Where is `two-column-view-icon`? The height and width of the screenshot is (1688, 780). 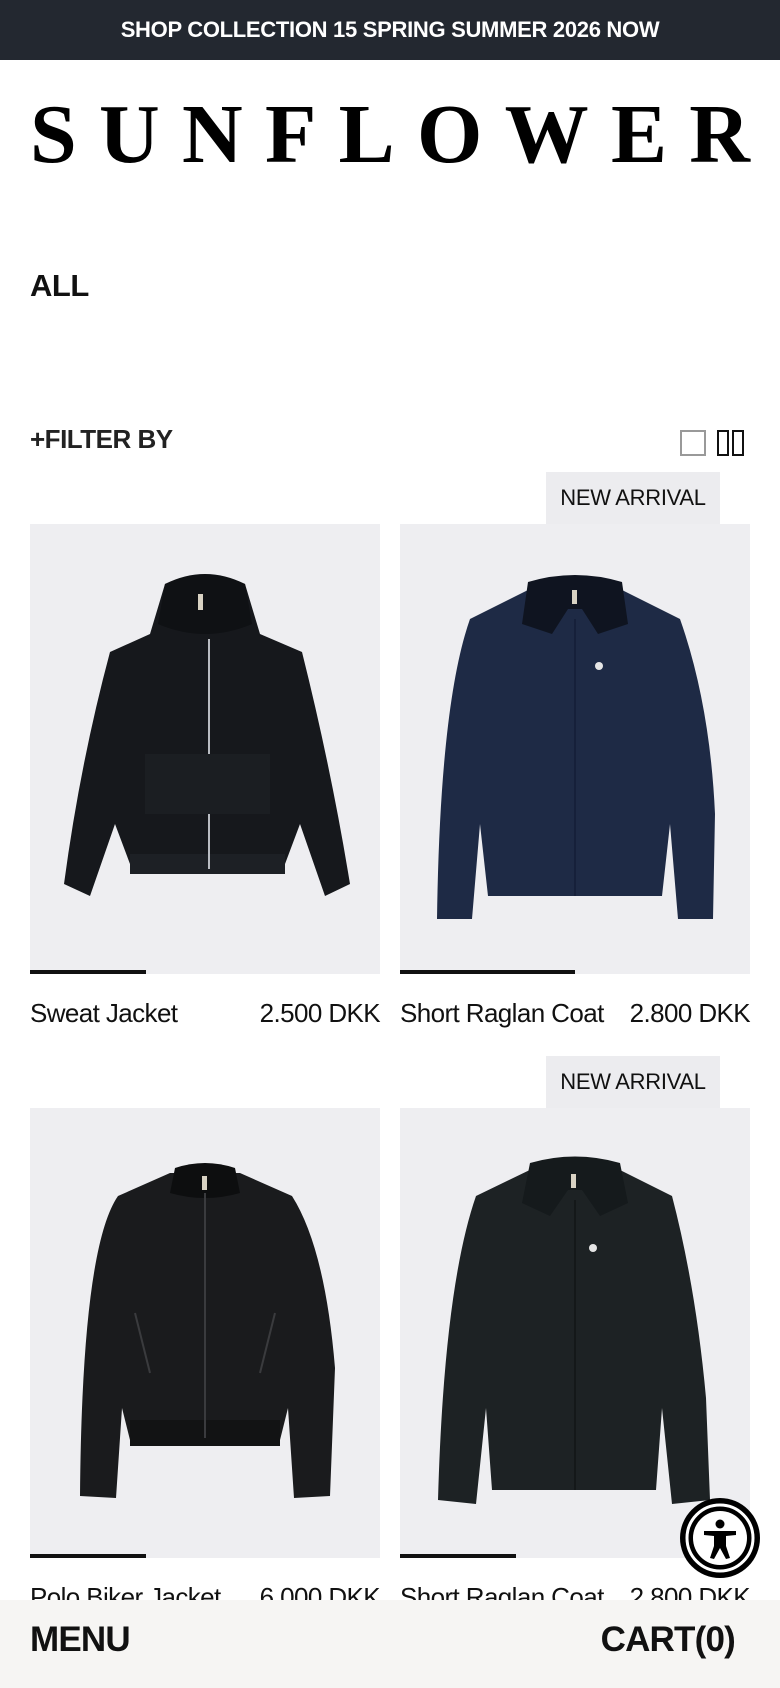 two-column-view-icon is located at coordinates (731, 443).